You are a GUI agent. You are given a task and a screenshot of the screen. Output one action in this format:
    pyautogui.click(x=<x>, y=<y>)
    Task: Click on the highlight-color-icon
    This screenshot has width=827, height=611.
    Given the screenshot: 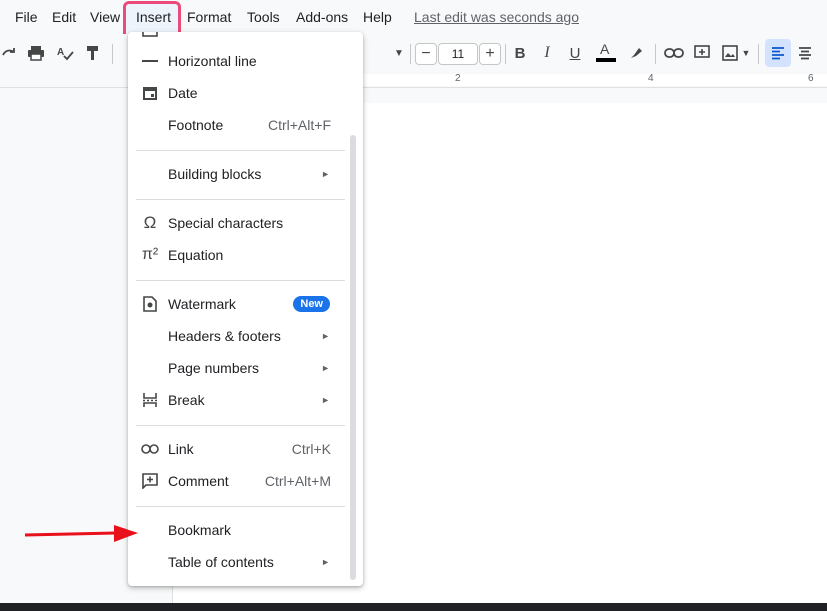 What is the action you would take?
    pyautogui.click(x=636, y=53)
    